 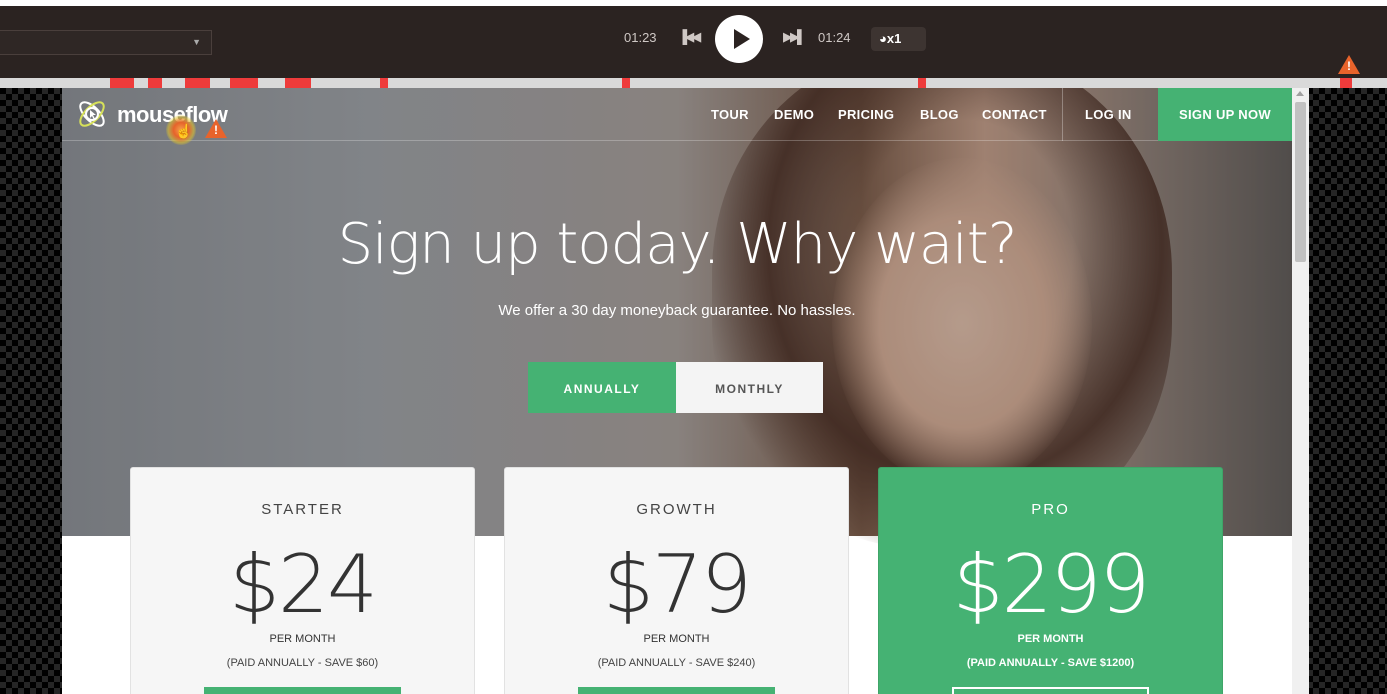 What do you see at coordinates (1108, 114) in the screenshot?
I see `nav-login: LOG IN` at bounding box center [1108, 114].